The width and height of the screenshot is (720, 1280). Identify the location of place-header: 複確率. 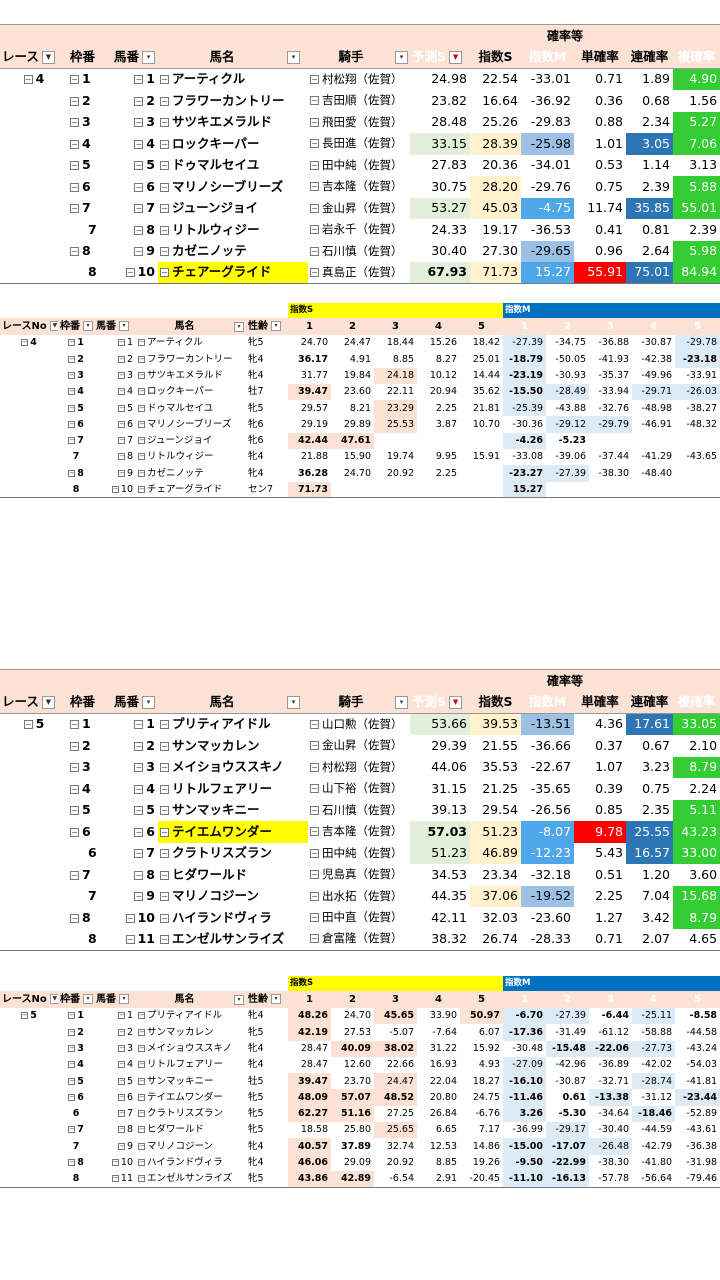
(696, 702).